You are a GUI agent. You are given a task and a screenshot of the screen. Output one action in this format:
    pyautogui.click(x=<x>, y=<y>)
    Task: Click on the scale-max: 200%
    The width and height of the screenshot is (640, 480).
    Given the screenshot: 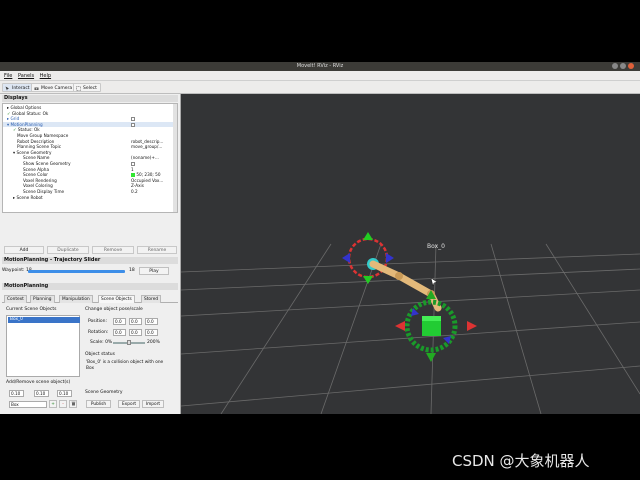 What is the action you would take?
    pyautogui.click(x=153, y=342)
    